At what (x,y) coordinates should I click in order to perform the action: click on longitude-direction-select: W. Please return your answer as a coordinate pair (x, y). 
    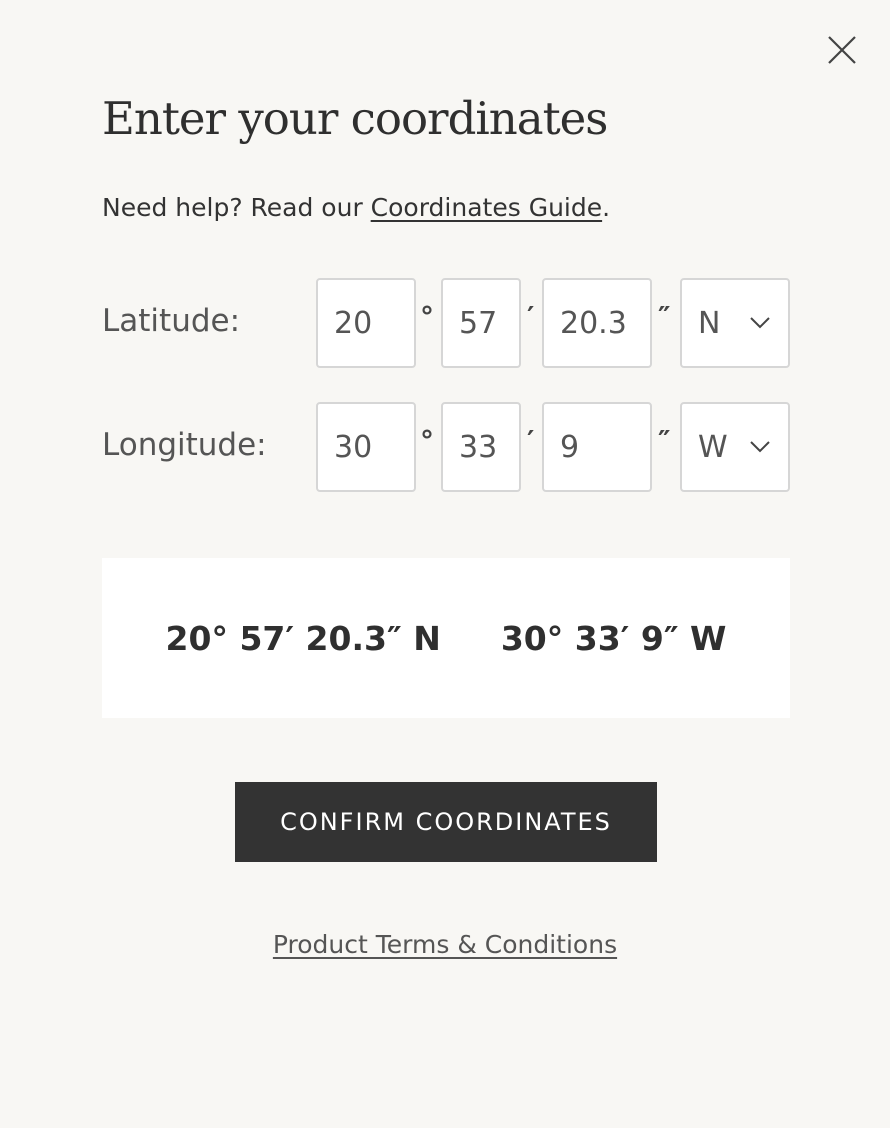
    Looking at the image, I should click on (735, 447).